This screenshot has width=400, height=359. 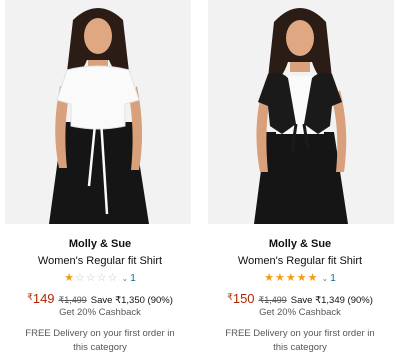 I want to click on price: ₹150, so click(x=240, y=298).